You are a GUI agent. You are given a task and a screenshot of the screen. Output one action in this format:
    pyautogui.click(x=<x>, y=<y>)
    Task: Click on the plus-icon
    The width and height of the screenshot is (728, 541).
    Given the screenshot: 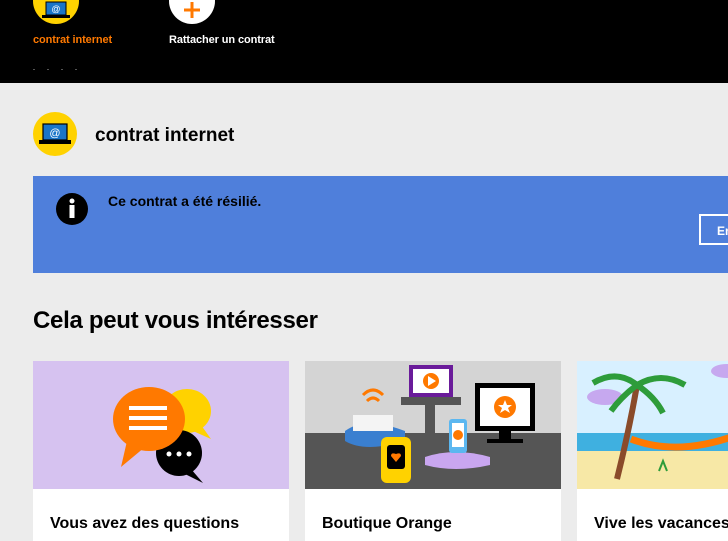 What is the action you would take?
    pyautogui.click(x=192, y=12)
    